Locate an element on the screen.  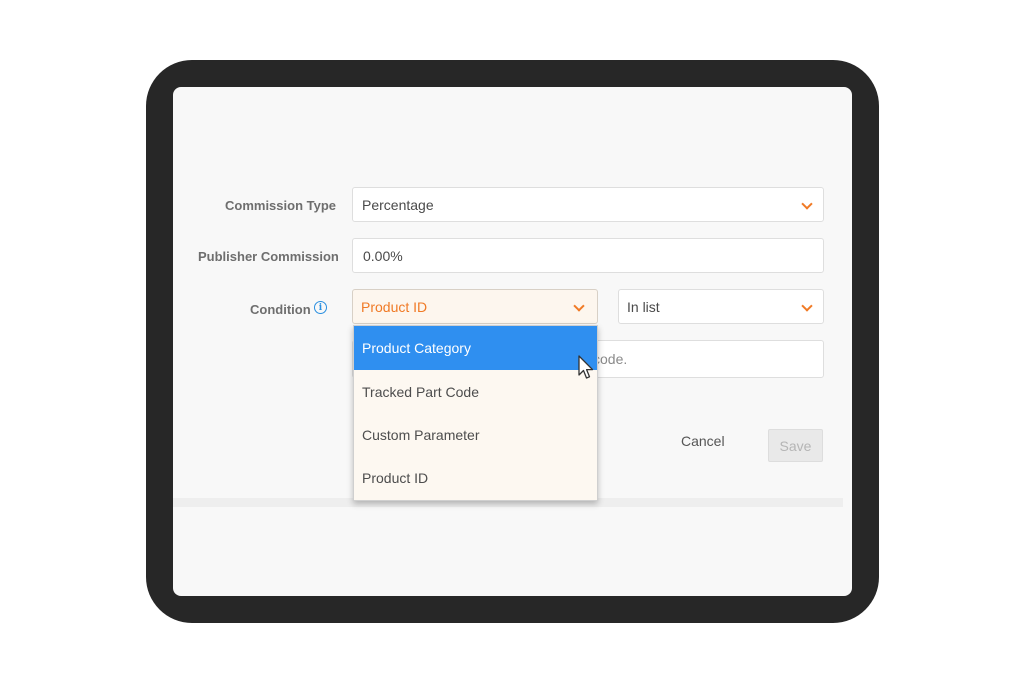
condition-operator-value: In list is located at coordinates (643, 306).